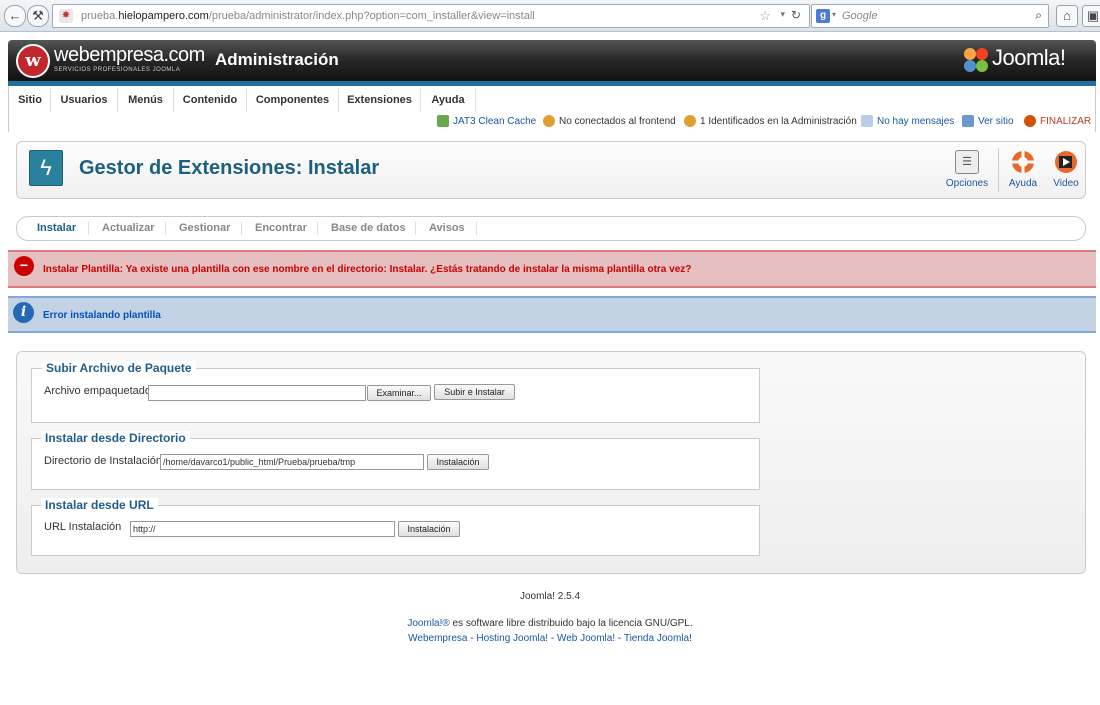  I want to click on menu-ayuda: Ayuda, so click(448, 100).